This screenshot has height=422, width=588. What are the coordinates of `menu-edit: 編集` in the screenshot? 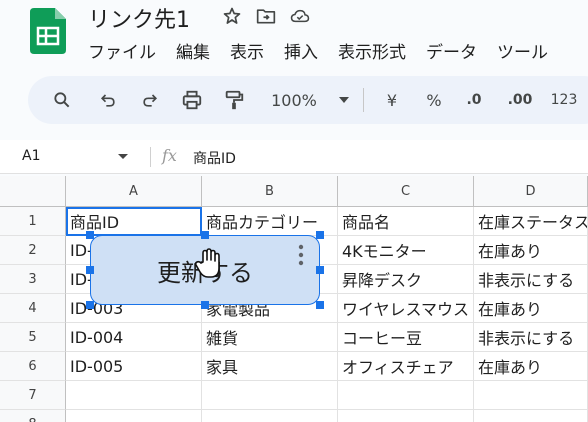 It's located at (193, 50).